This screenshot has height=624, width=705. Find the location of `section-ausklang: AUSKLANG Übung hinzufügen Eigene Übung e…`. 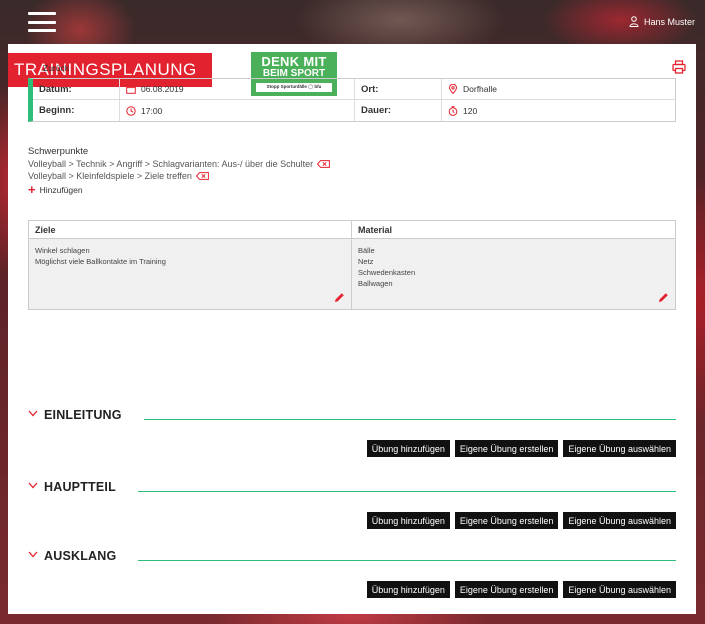

section-ausklang: AUSKLANG Übung hinzufügen Eigene Übung e… is located at coordinates (352, 570).